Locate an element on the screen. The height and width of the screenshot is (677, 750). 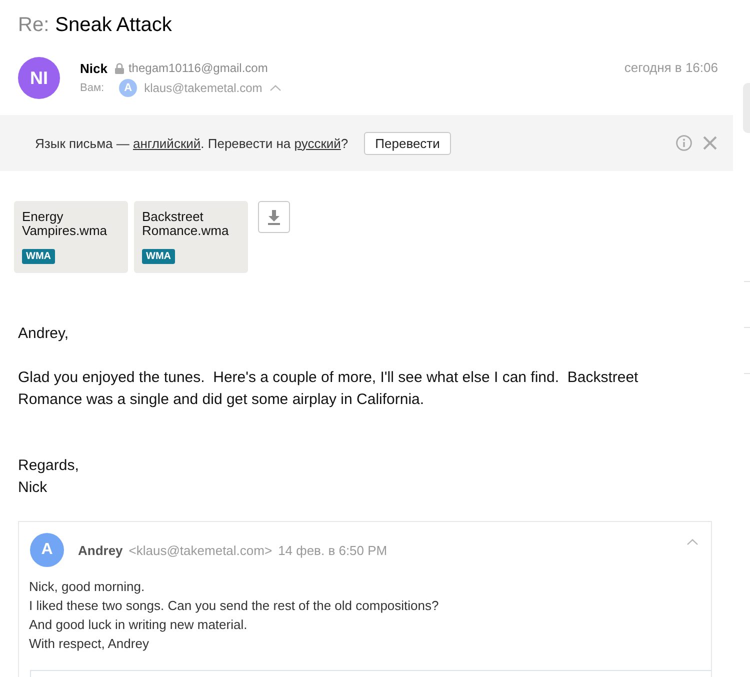
recipient-avatar: A is located at coordinates (128, 88).